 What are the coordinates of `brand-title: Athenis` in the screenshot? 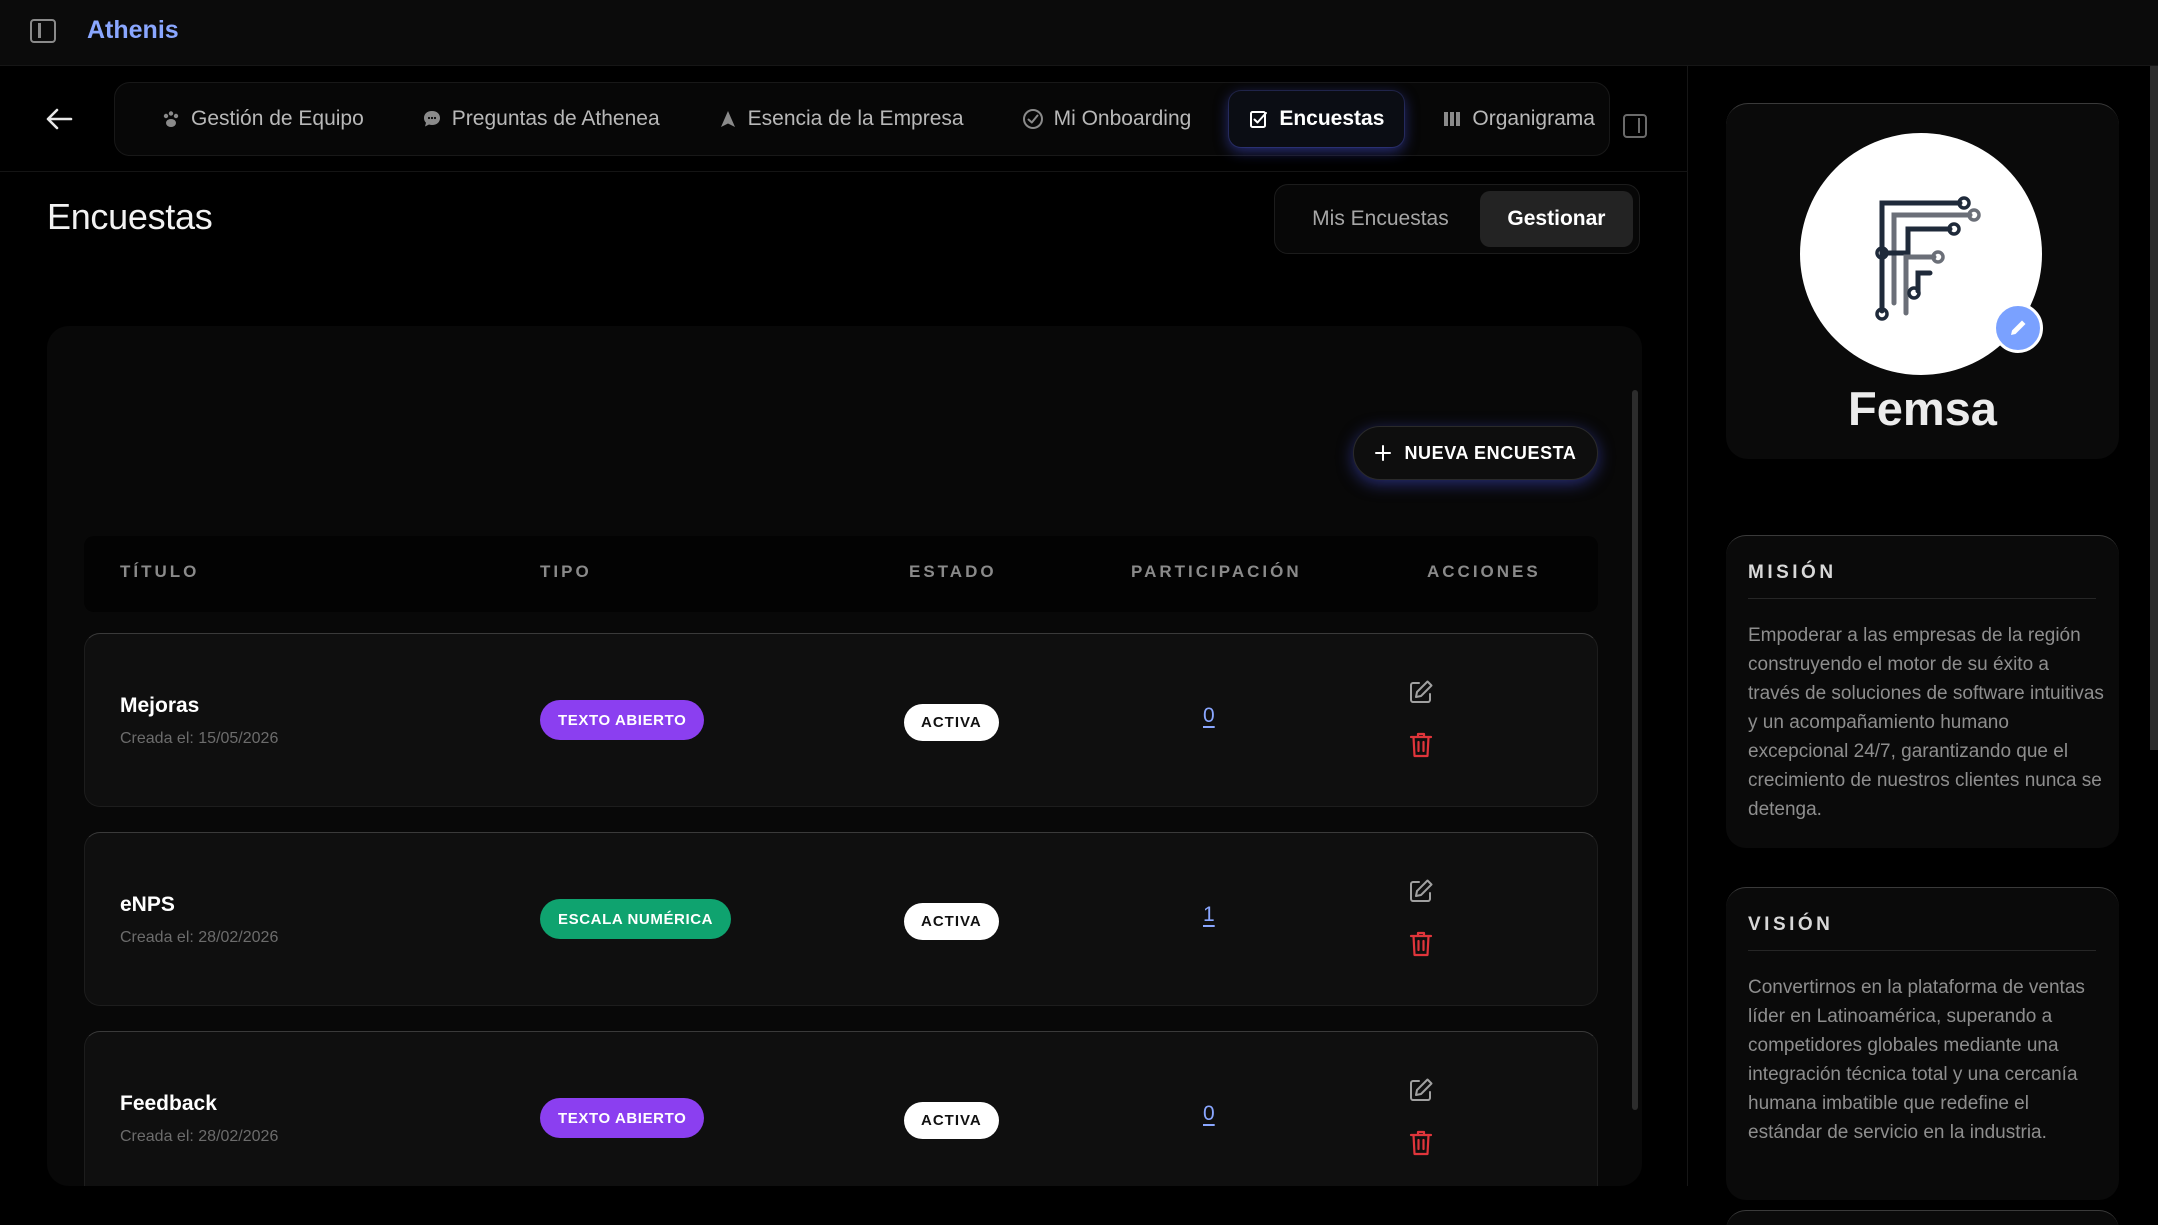 It's located at (133, 30).